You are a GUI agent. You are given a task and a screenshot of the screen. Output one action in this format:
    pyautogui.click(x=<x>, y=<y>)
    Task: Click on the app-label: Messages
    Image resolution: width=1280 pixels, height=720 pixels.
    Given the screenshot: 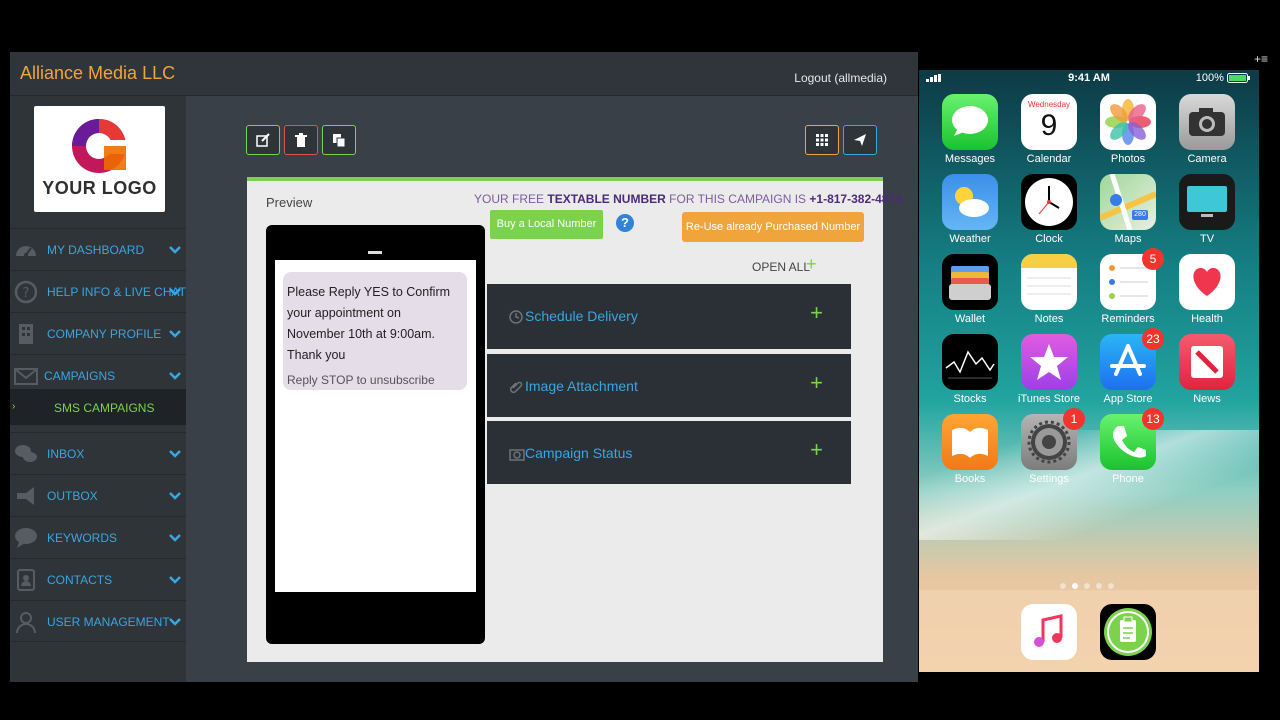 What is the action you would take?
    pyautogui.click(x=970, y=159)
    